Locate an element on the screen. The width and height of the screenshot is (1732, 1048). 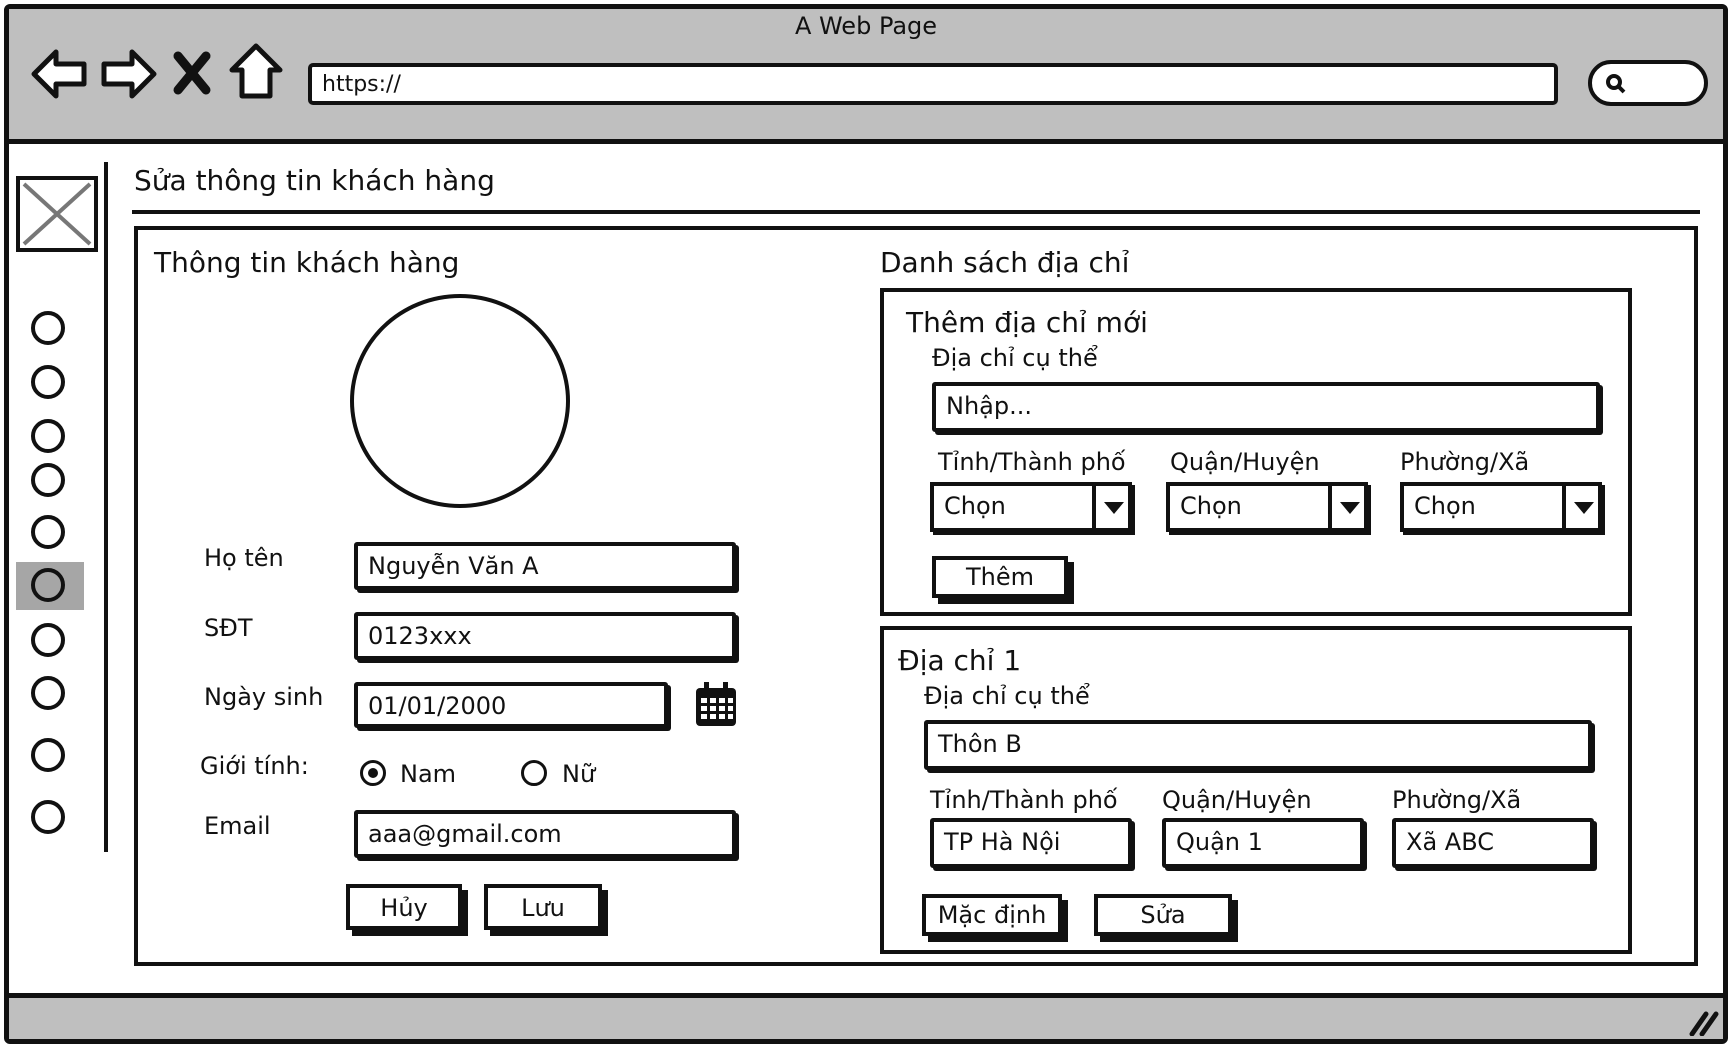
set-default-button: Mặc định is located at coordinates (992, 915).